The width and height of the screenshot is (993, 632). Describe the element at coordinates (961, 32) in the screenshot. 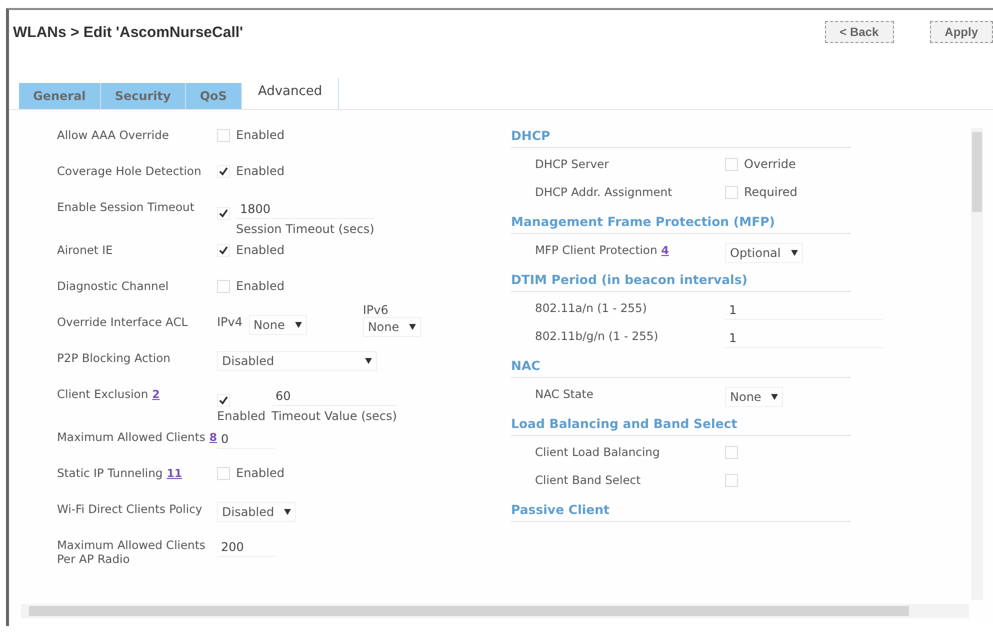

I see `header-button: Apply` at that location.